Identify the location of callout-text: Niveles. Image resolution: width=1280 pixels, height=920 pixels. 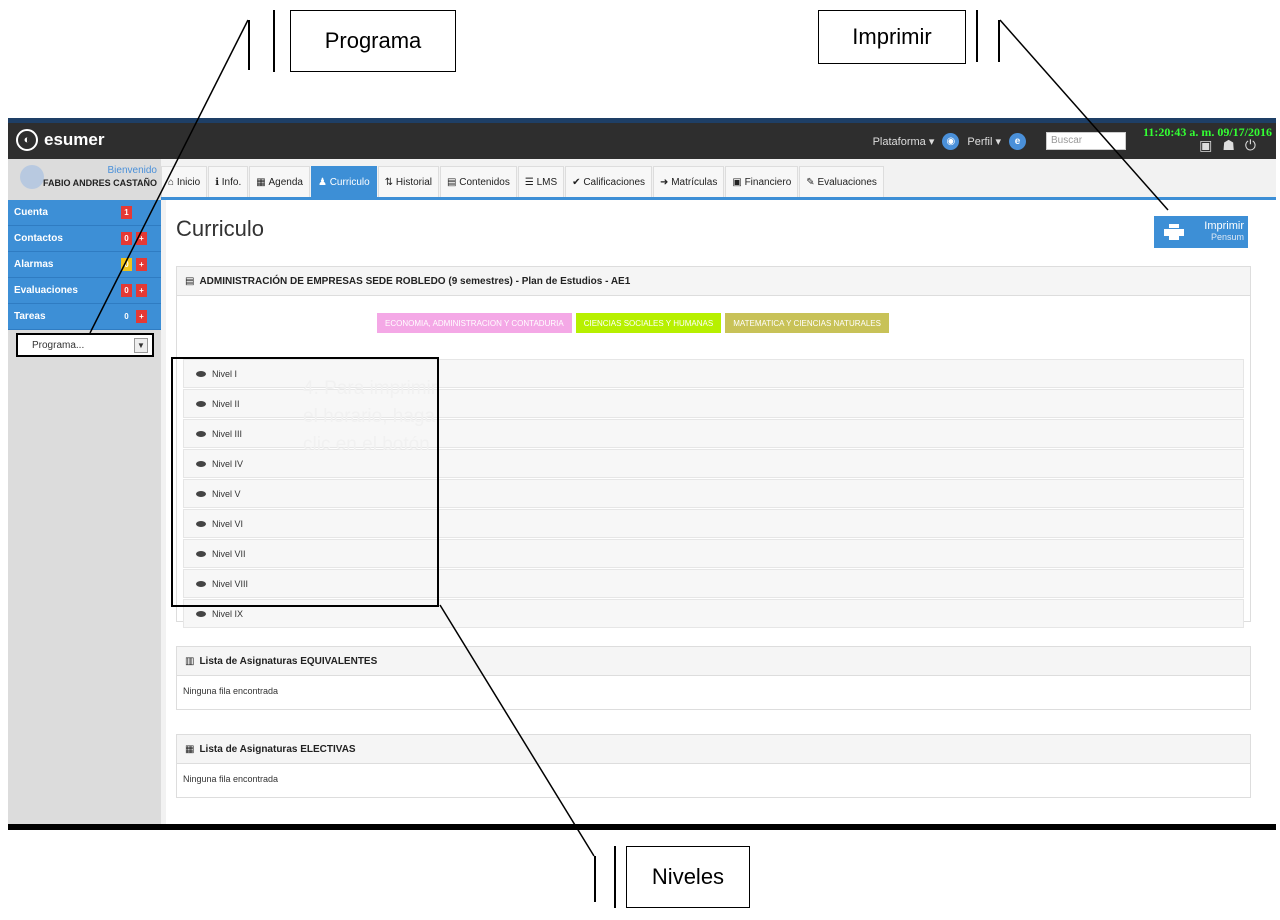
(688, 876).